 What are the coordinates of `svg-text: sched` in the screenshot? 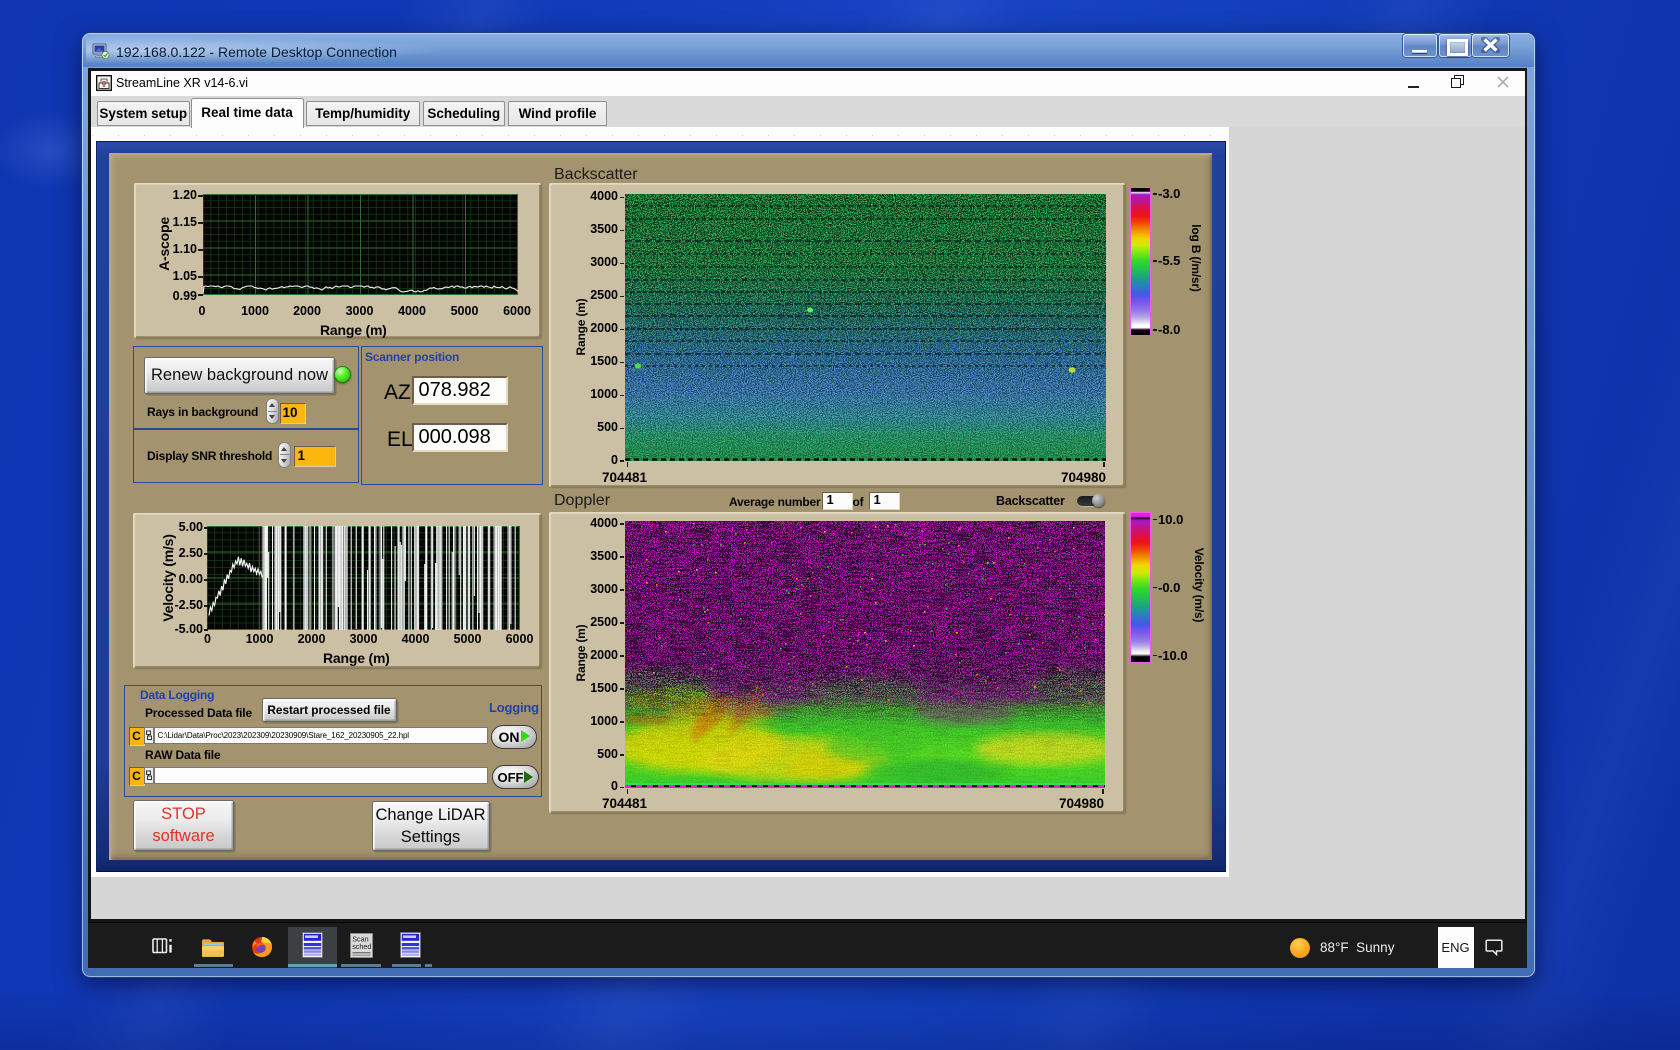 It's located at (361, 946).